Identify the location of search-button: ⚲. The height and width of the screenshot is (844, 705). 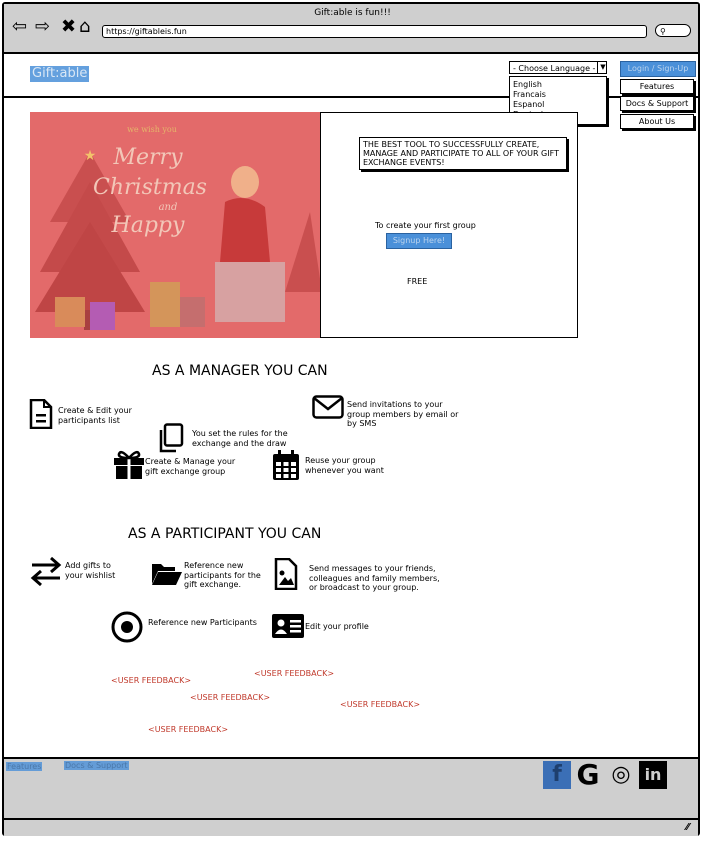
(673, 30).